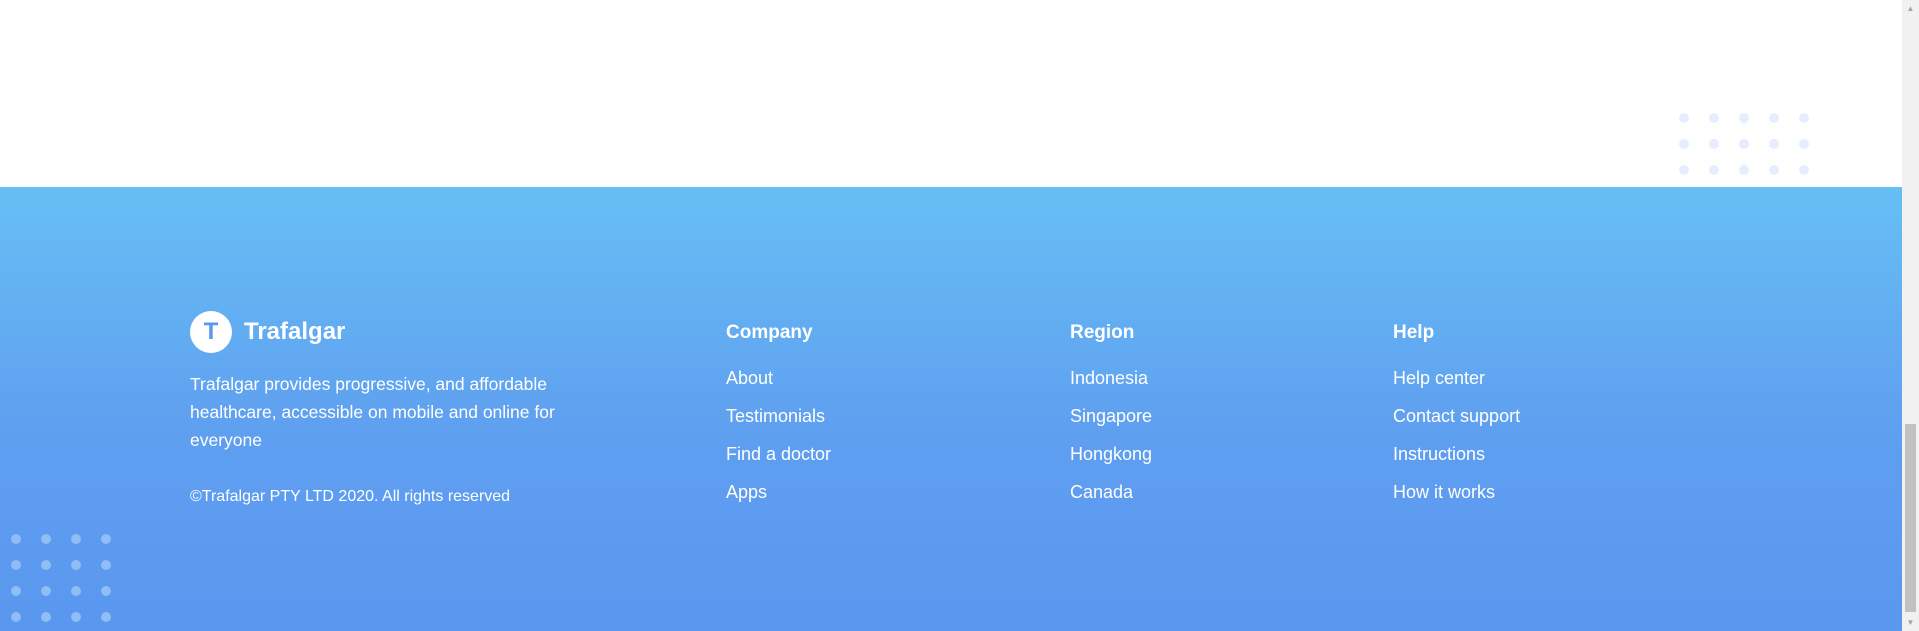  I want to click on column-title-company: Company, so click(769, 332).